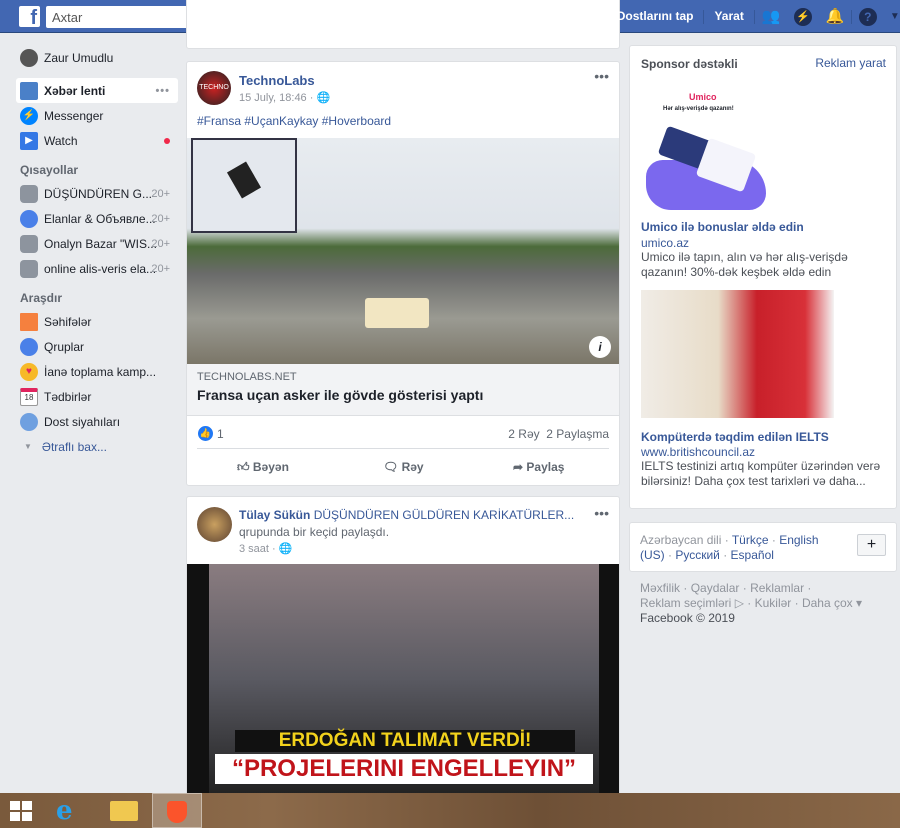 Image resolution: width=900 pixels, height=828 pixels. Describe the element at coordinates (273, 98) in the screenshot. I see `post-time: 15 July, 18:46` at that location.